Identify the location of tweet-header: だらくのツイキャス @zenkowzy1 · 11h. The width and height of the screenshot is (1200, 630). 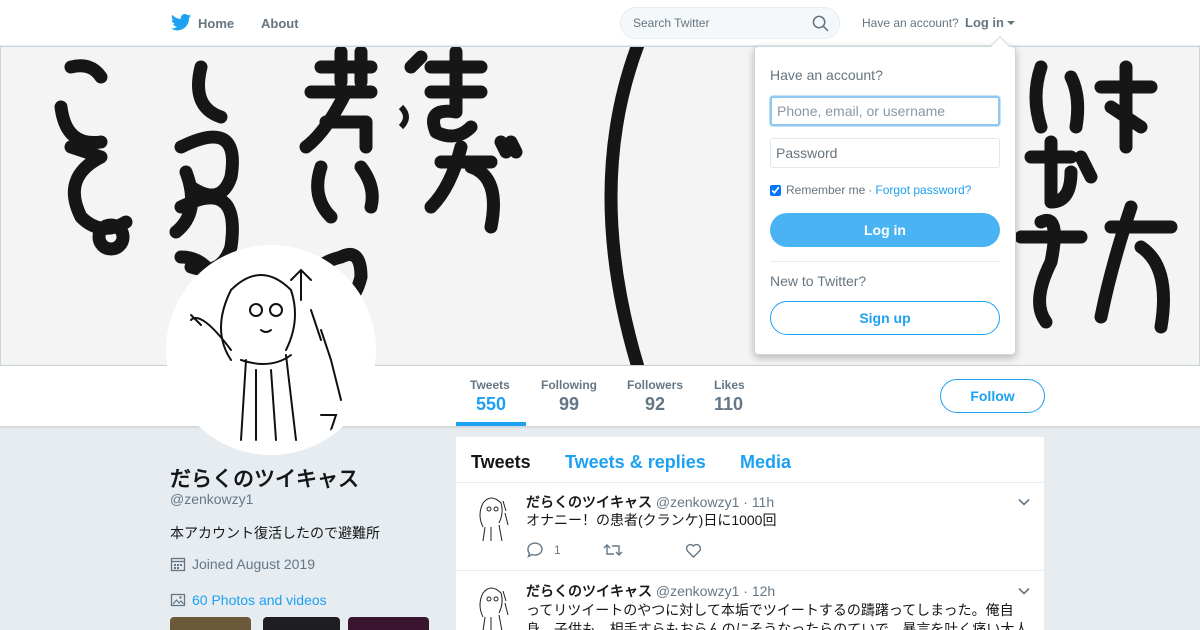
(650, 502).